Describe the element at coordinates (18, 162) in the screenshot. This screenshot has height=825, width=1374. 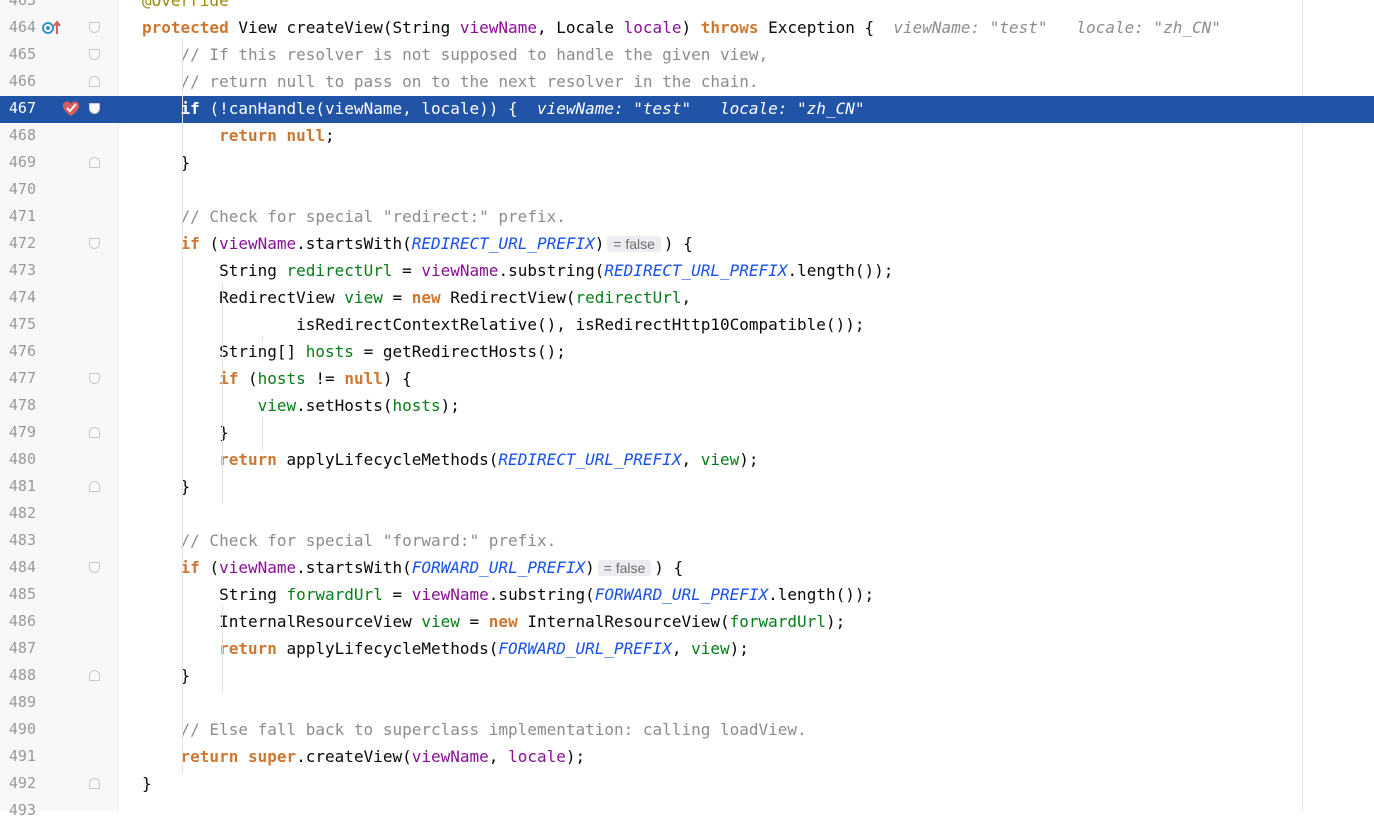
I see `line-number: 469` at that location.